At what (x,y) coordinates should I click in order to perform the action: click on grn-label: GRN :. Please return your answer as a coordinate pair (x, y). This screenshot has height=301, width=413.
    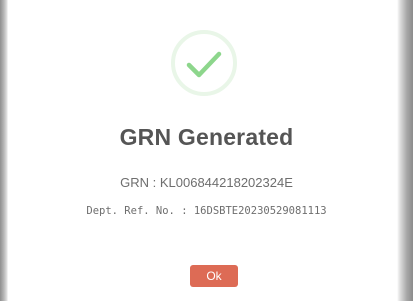
    Looking at the image, I should click on (138, 182).